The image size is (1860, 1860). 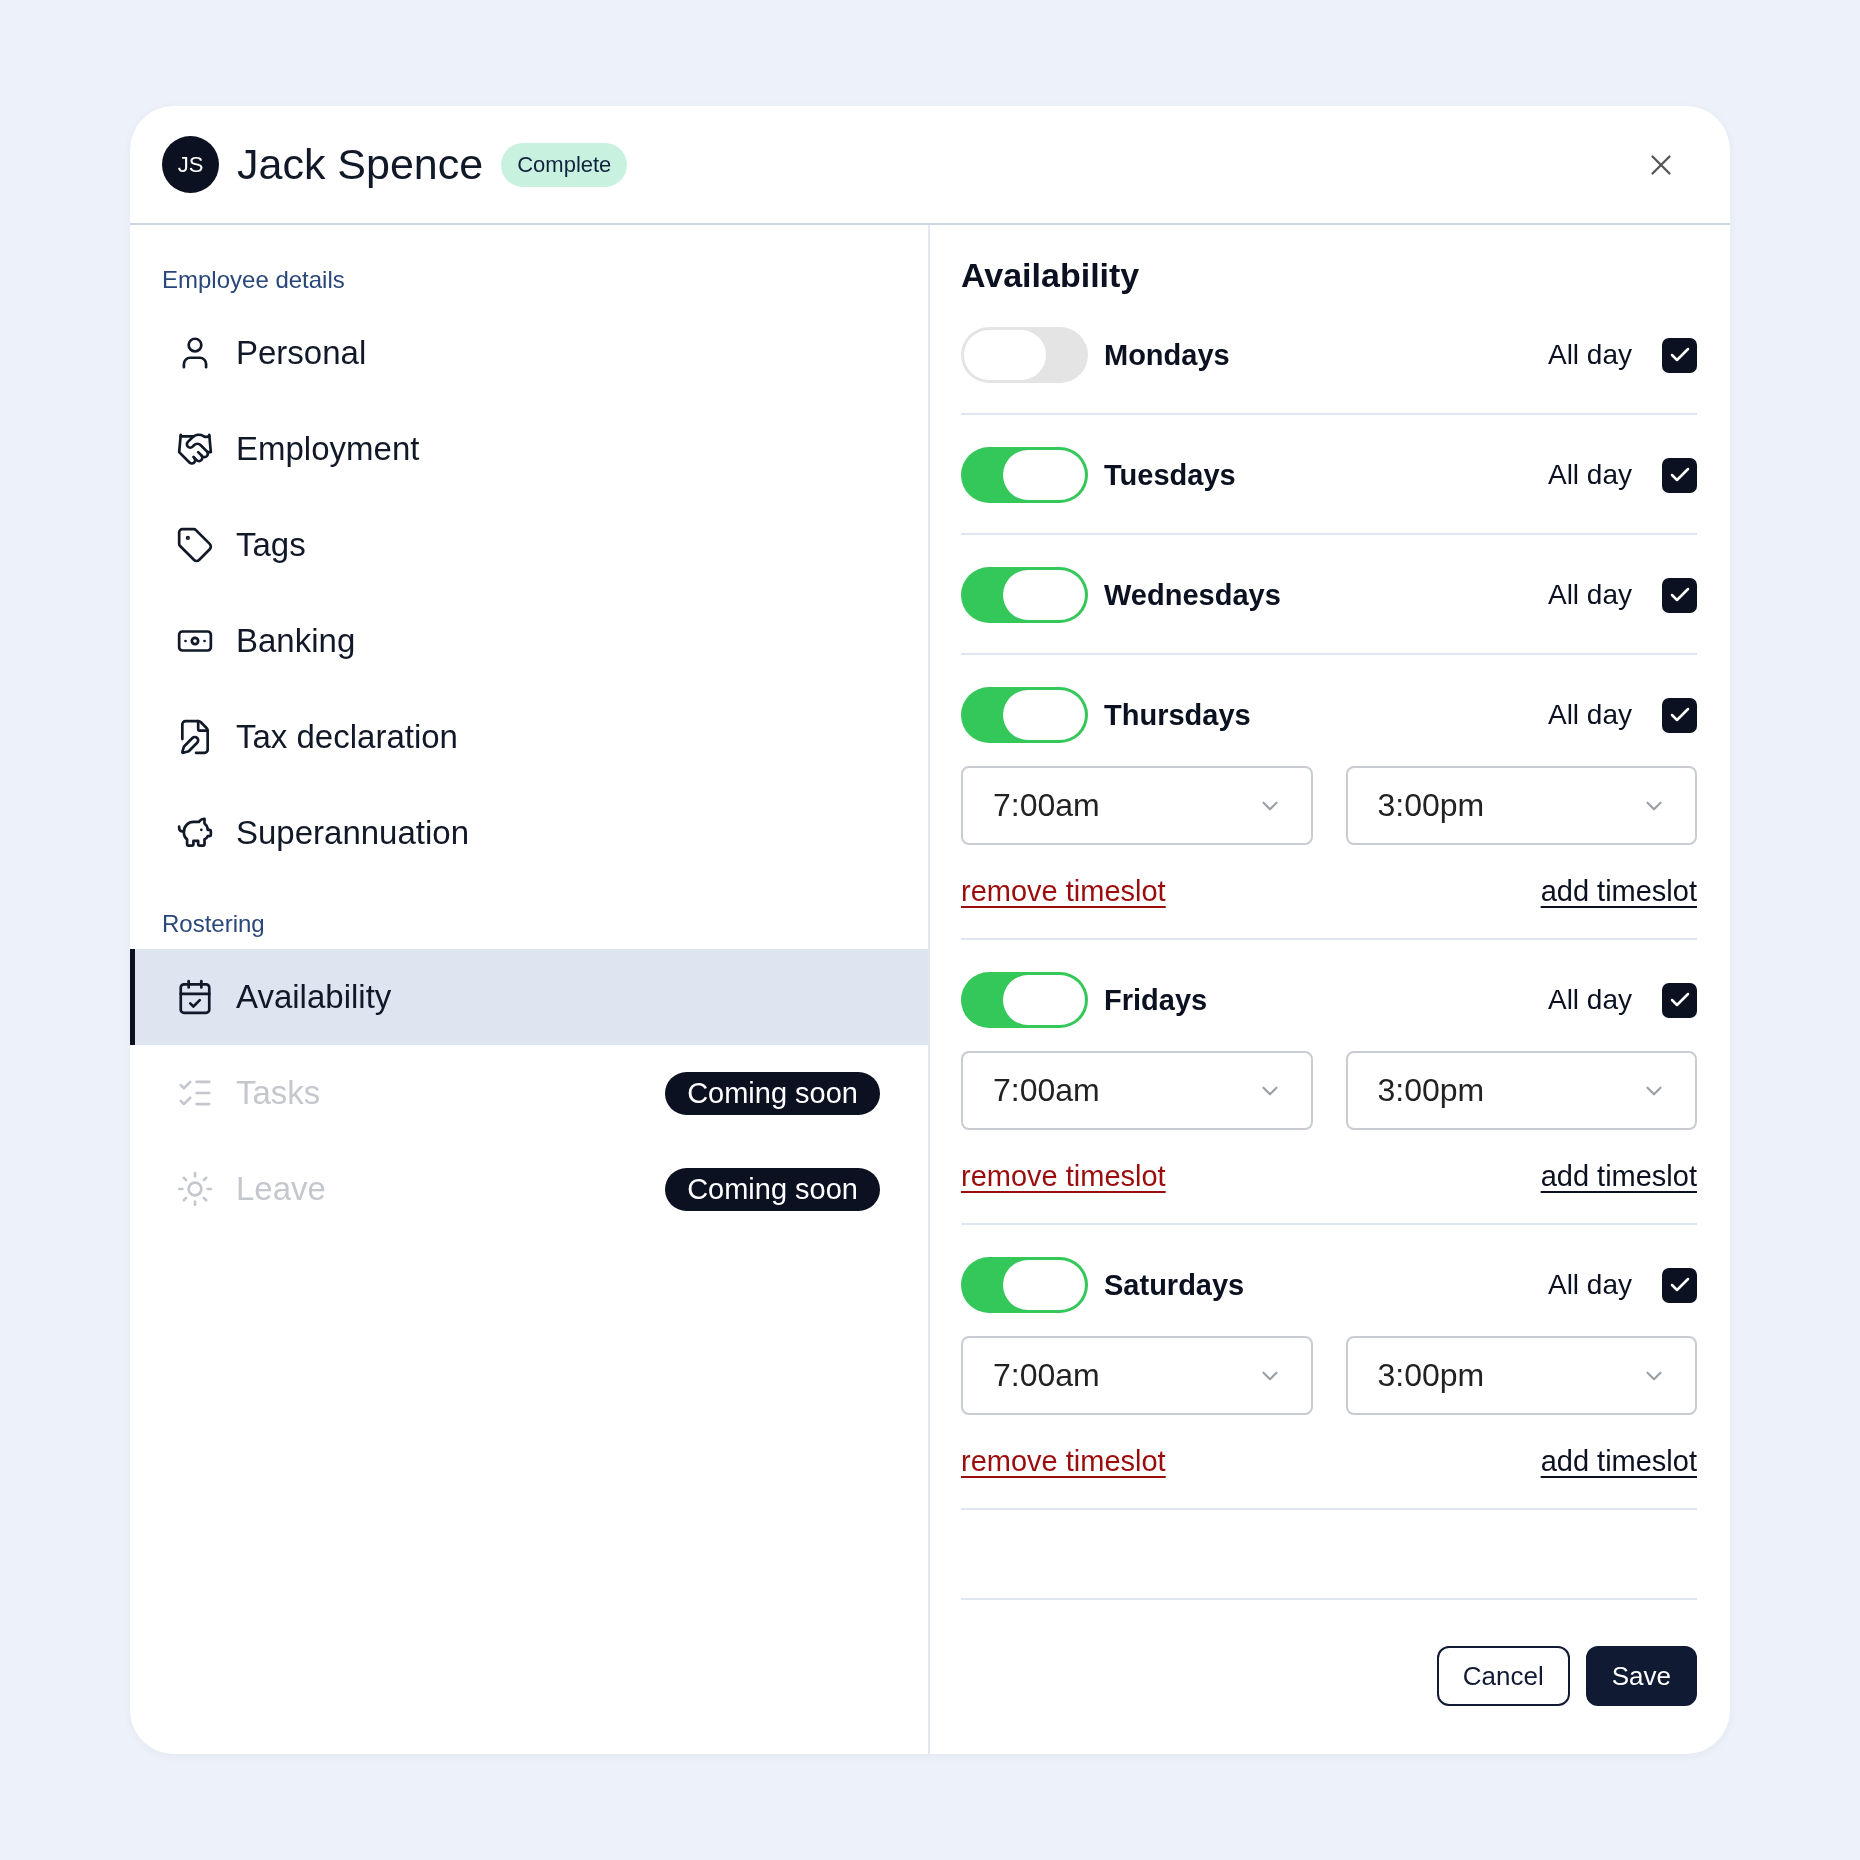 What do you see at coordinates (1167, 355) in the screenshot?
I see `day-label: Mondays` at bounding box center [1167, 355].